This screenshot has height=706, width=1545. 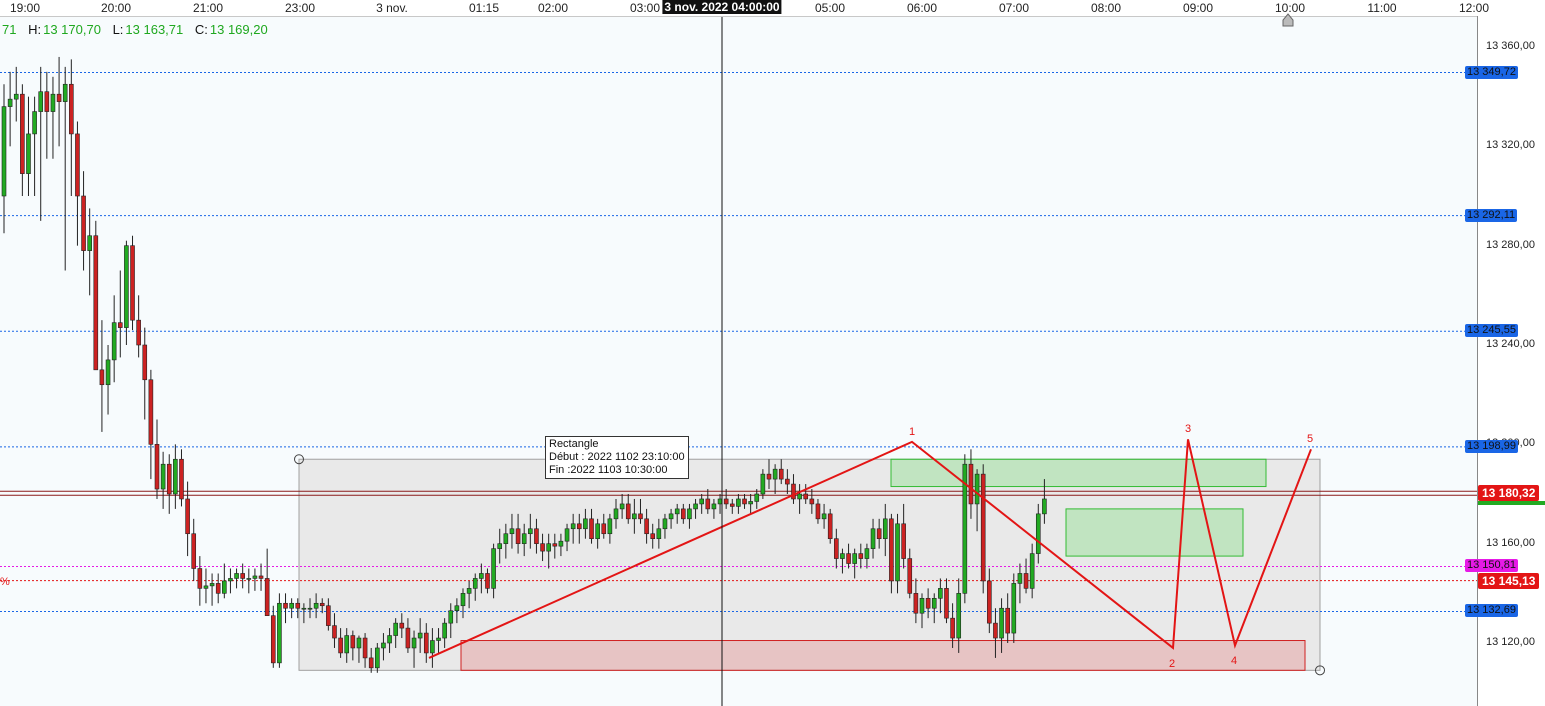 I want to click on price-axis, so click(x=1511, y=361).